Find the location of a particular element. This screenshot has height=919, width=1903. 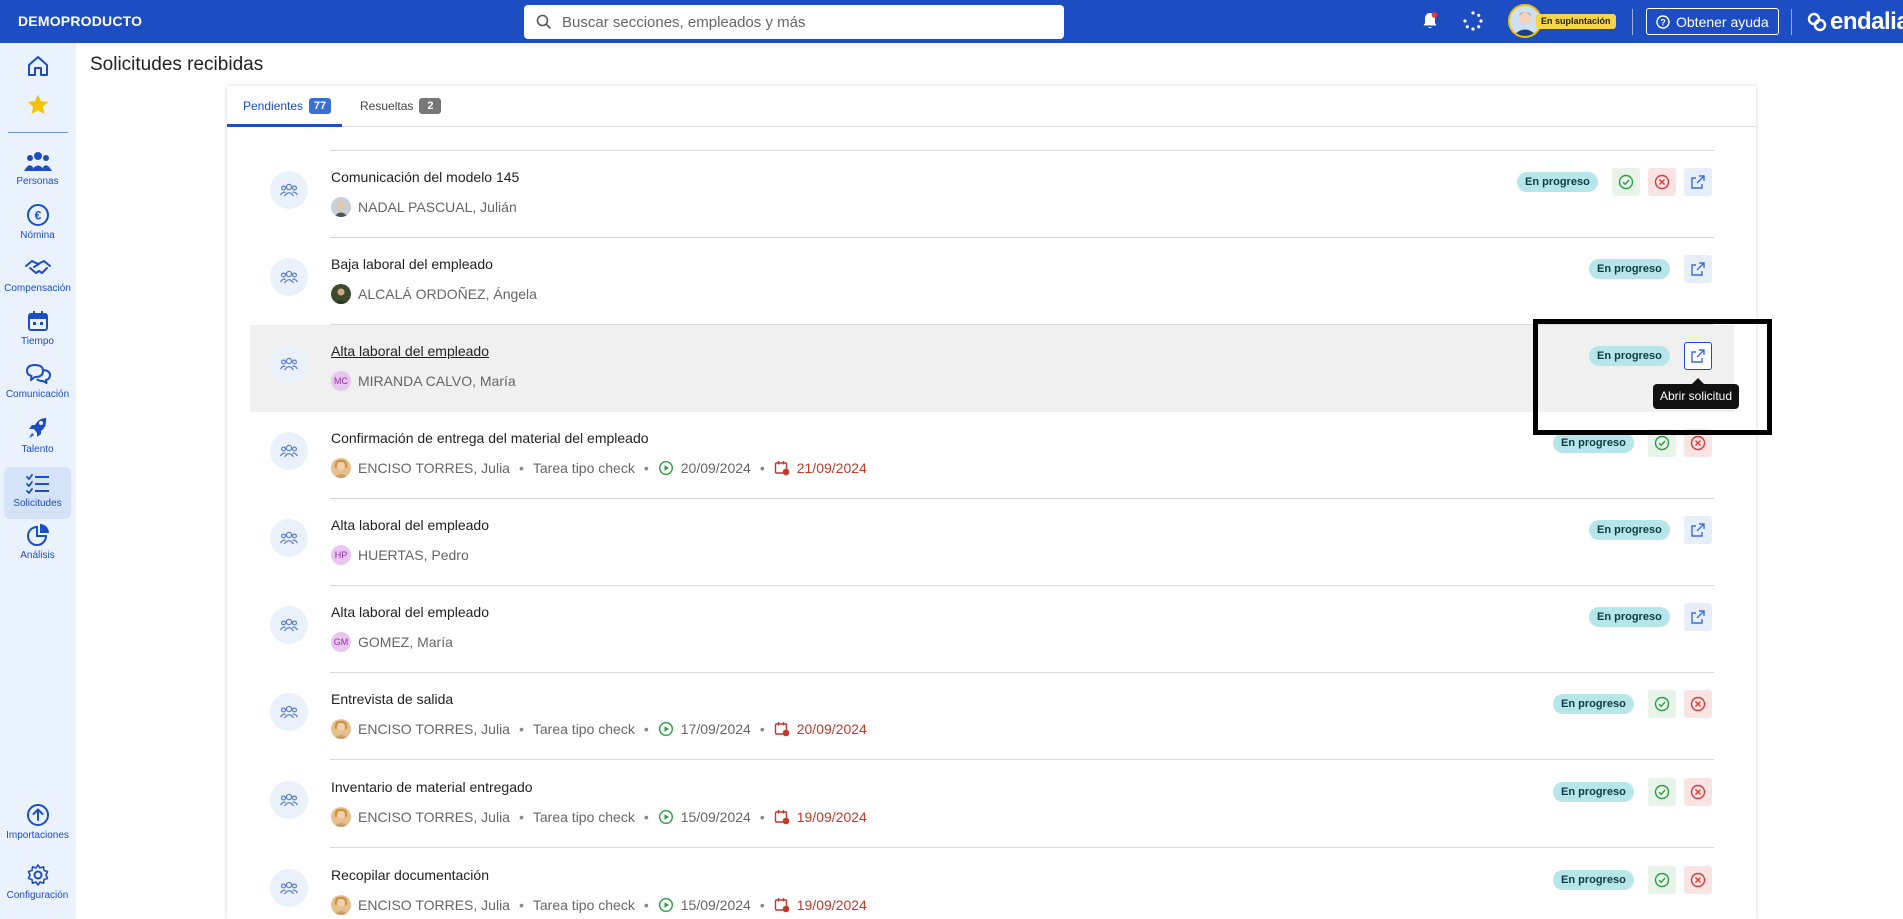

request-title: Entrevista de salida is located at coordinates (392, 699).